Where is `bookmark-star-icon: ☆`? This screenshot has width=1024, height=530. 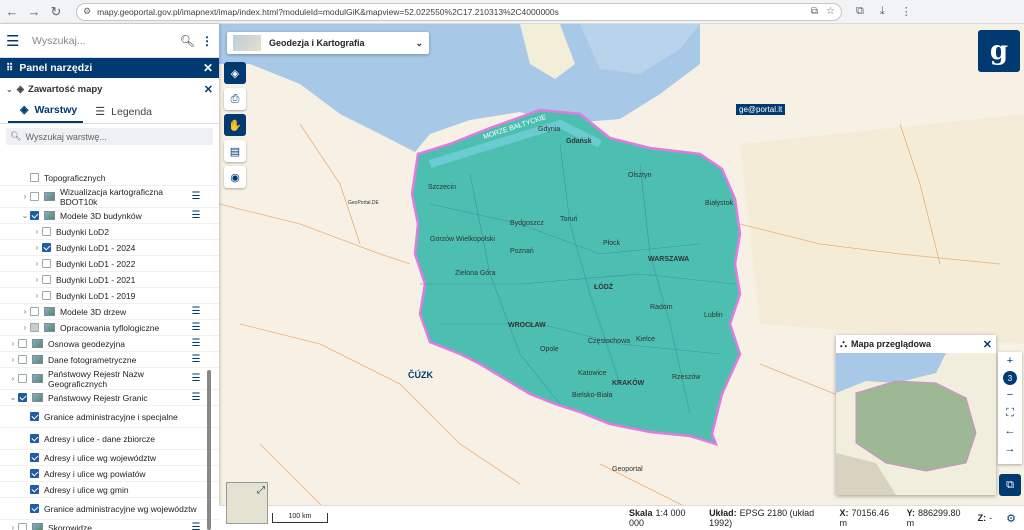 bookmark-star-icon: ☆ is located at coordinates (830, 11).